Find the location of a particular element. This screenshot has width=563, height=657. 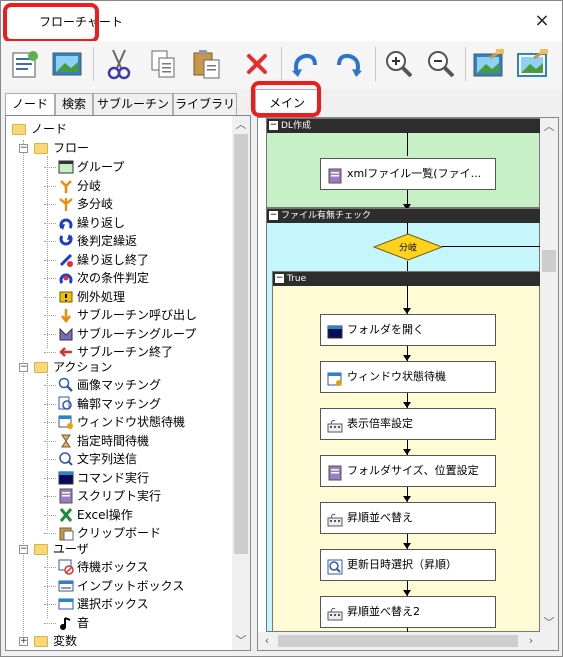

branch-label: 分岐 is located at coordinates (408, 248).